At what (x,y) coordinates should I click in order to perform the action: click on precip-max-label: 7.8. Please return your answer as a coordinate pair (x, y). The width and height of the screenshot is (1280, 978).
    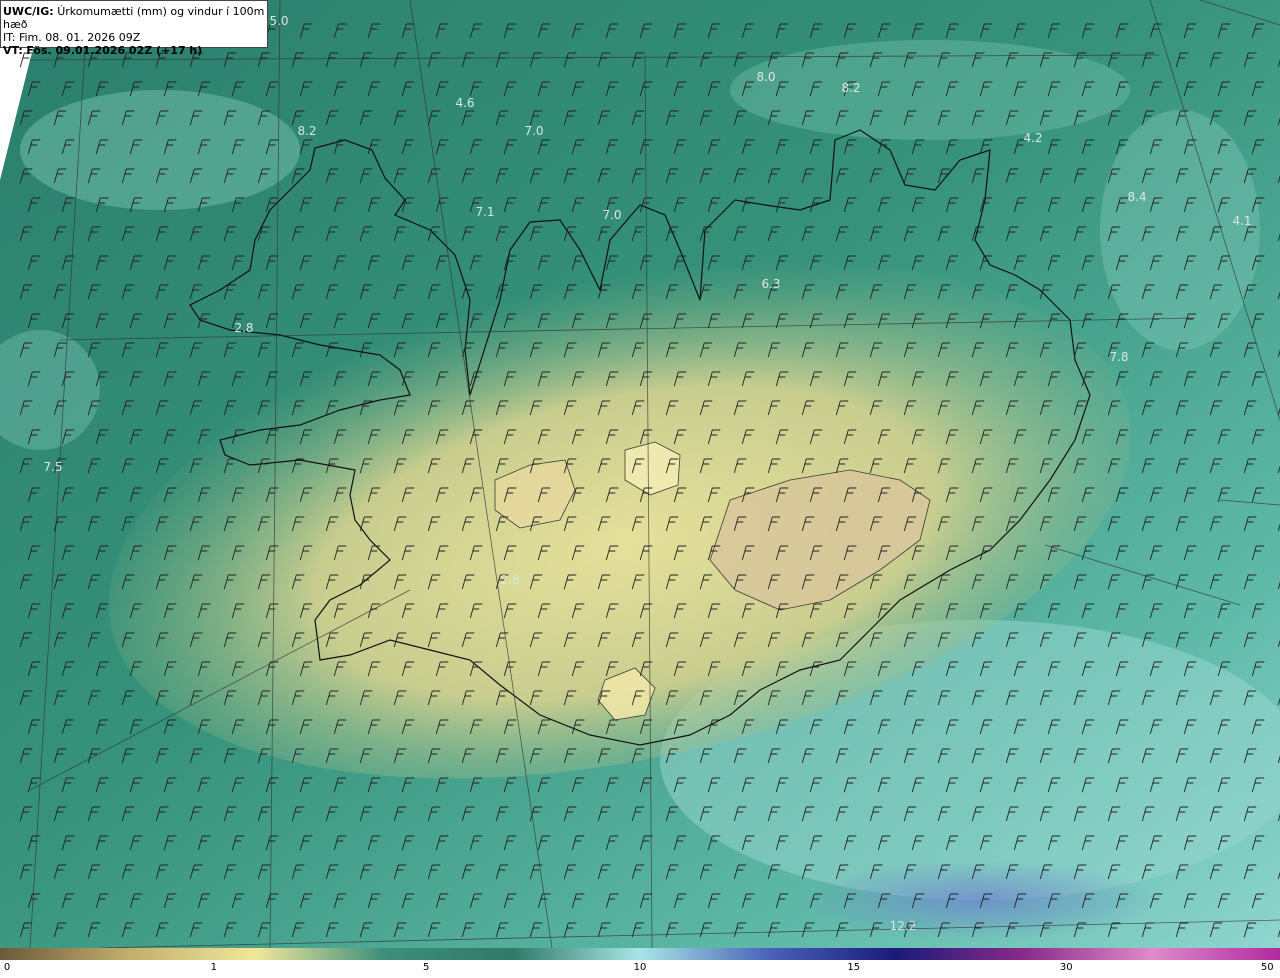
    Looking at the image, I should click on (1118, 357).